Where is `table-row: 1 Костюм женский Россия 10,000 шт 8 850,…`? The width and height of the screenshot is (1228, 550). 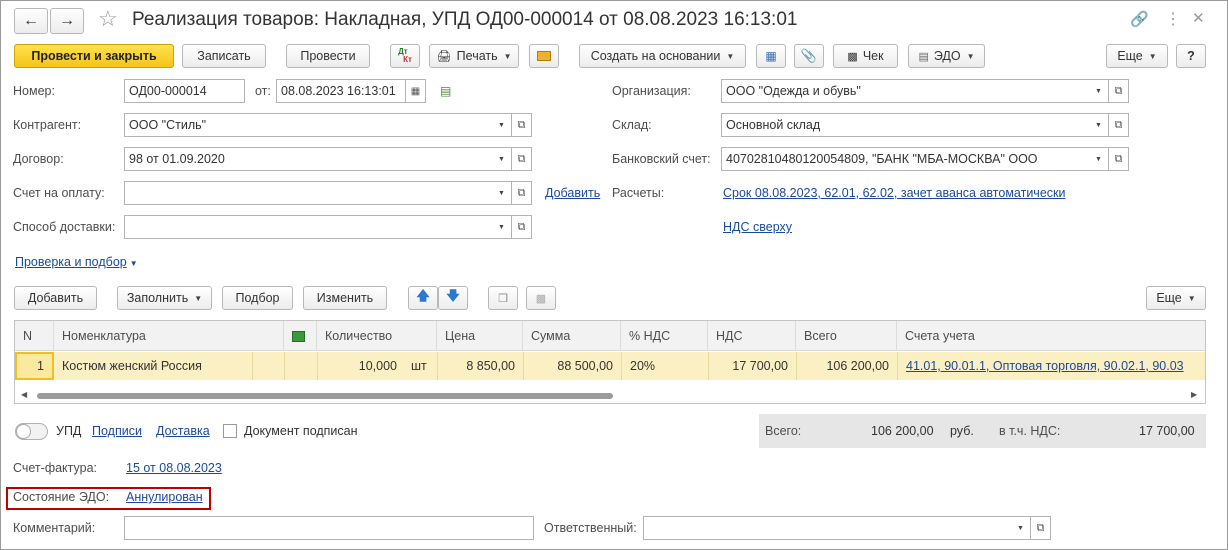 table-row: 1 Костюм женский Россия 10,000 шт 8 850,… is located at coordinates (610, 366).